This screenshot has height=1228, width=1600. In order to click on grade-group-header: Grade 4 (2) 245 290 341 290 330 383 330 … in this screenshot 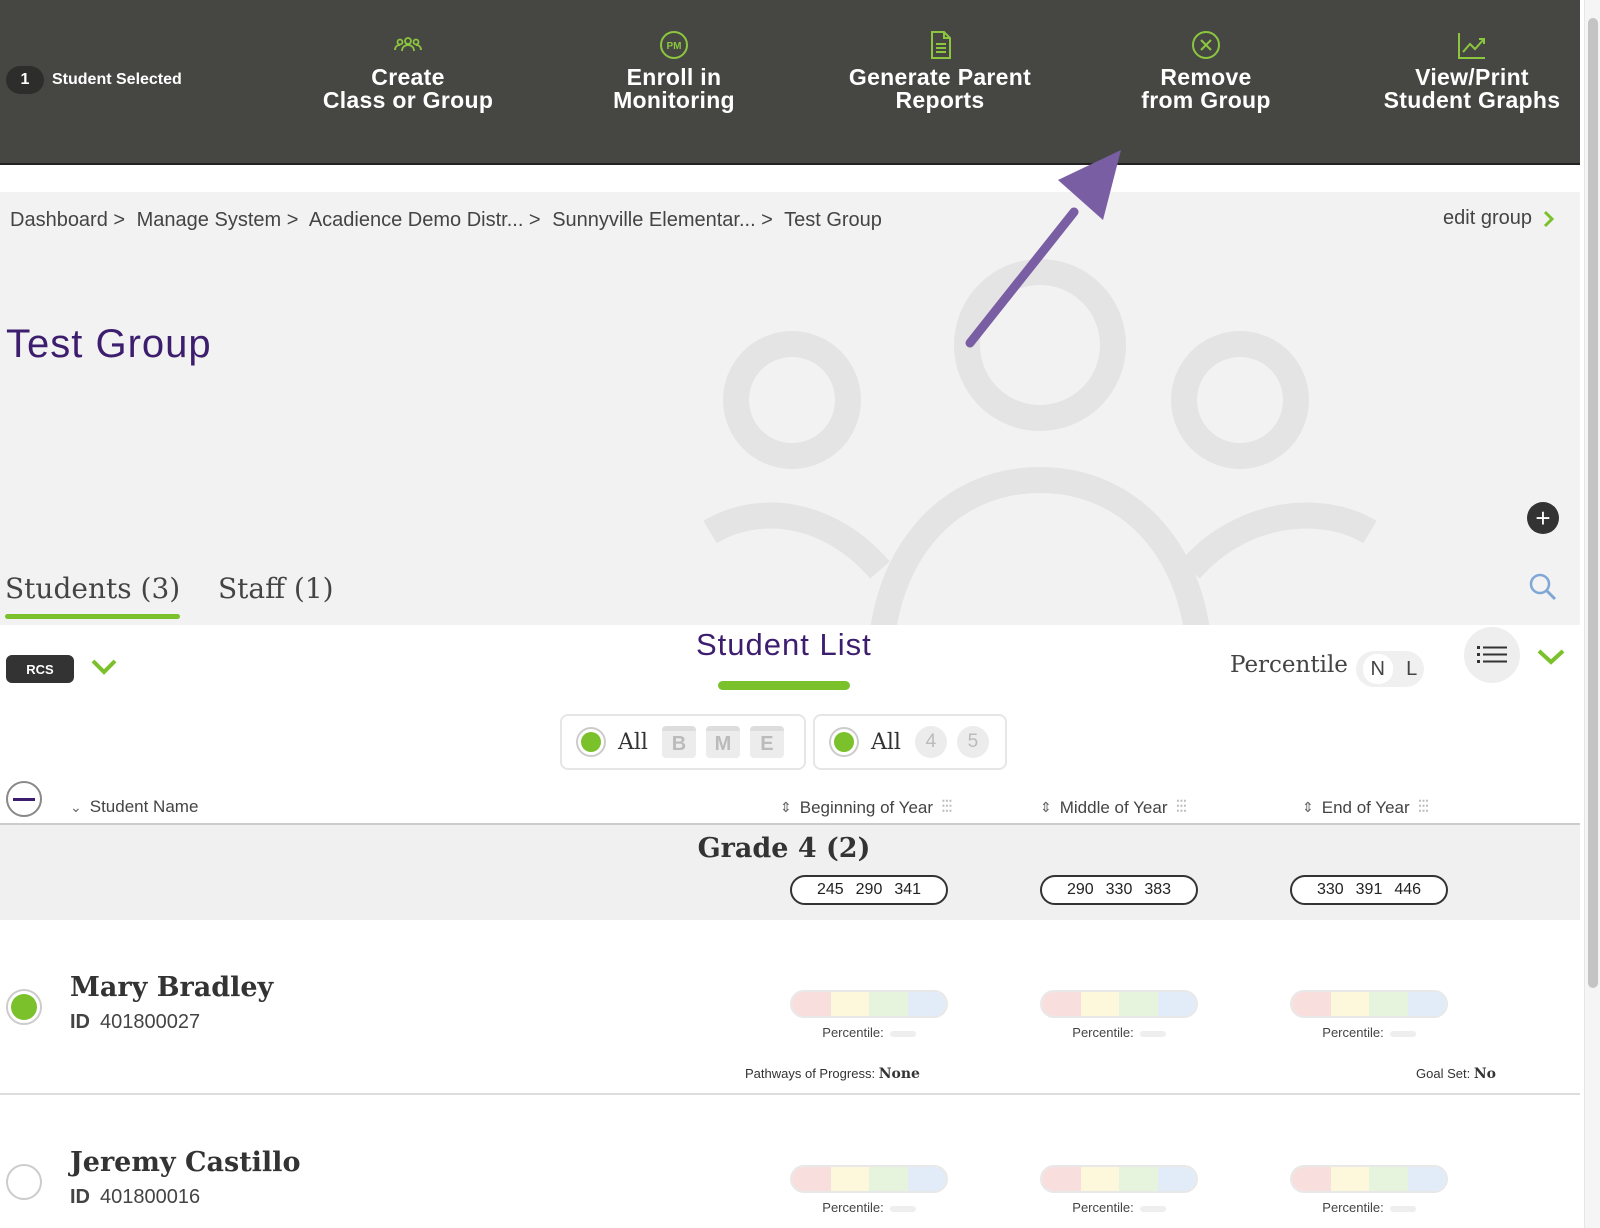, I will do `click(790, 872)`.